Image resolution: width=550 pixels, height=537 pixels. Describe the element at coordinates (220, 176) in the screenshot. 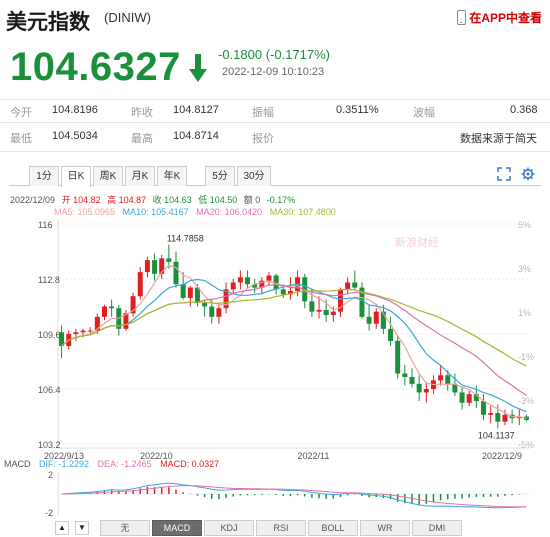

I see `tab-5min: 5分` at that location.